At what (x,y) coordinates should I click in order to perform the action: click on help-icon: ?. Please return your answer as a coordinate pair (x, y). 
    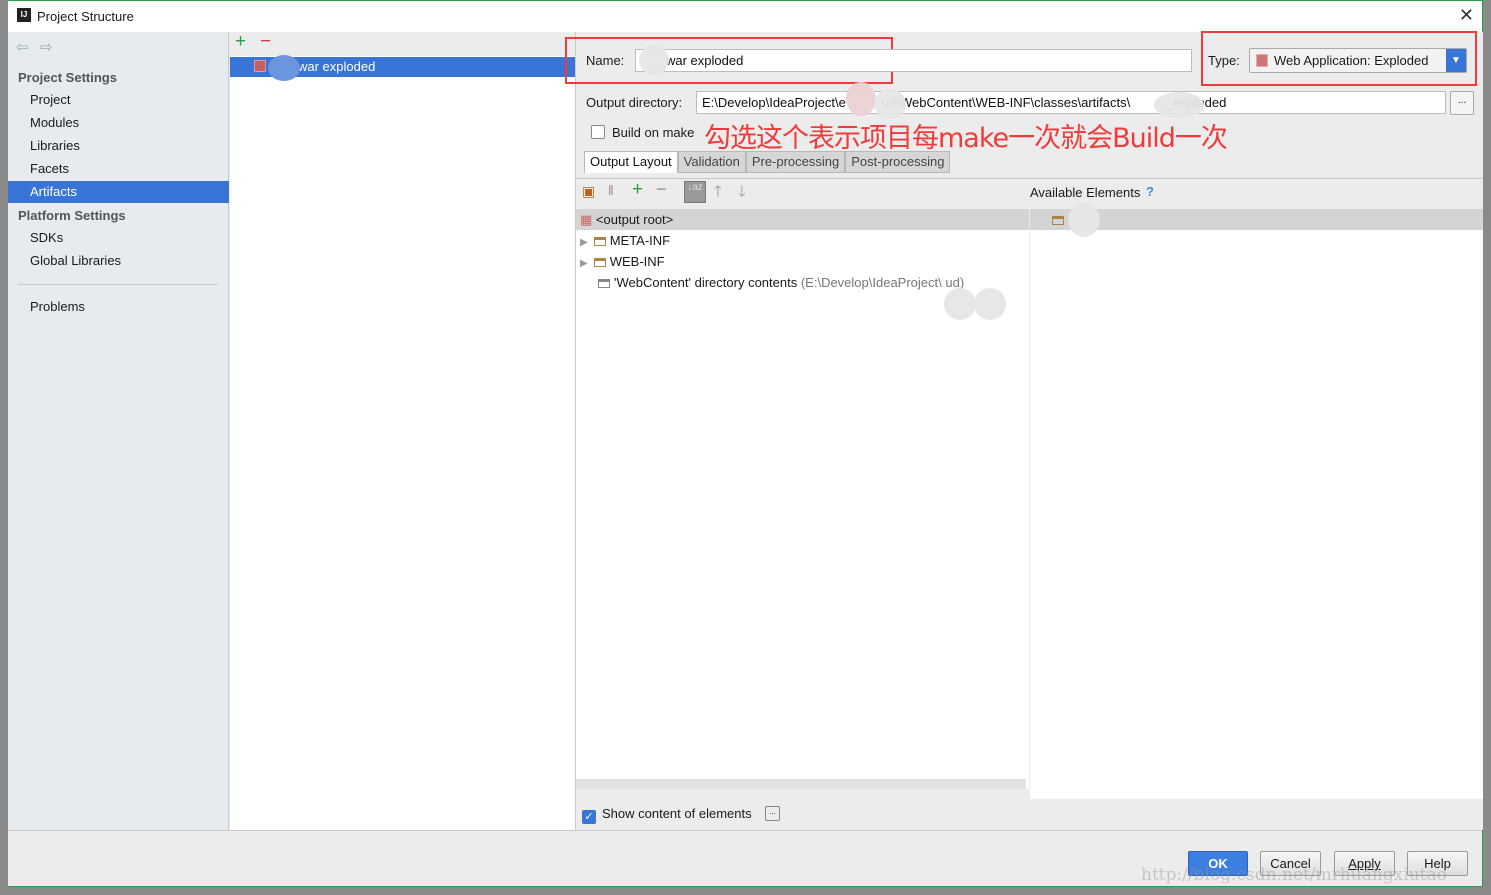
    Looking at the image, I should click on (1150, 191).